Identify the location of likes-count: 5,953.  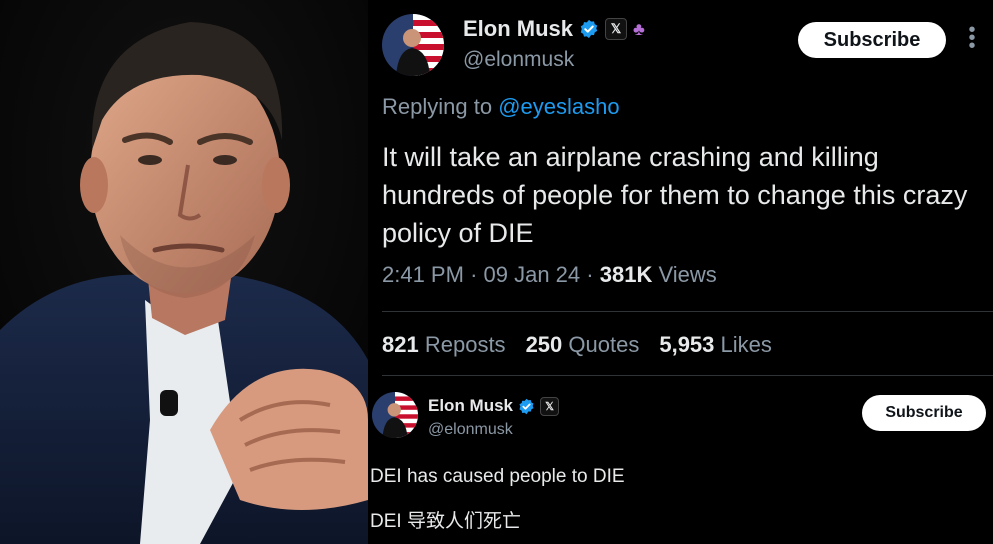
(687, 344).